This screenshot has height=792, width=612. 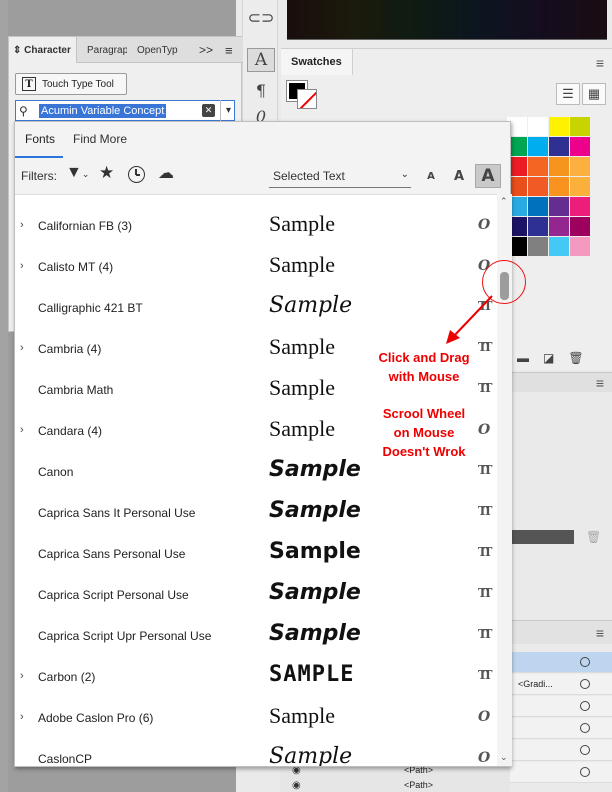 What do you see at coordinates (296, 785) in the screenshot?
I see `eye-icon: ◉` at bounding box center [296, 785].